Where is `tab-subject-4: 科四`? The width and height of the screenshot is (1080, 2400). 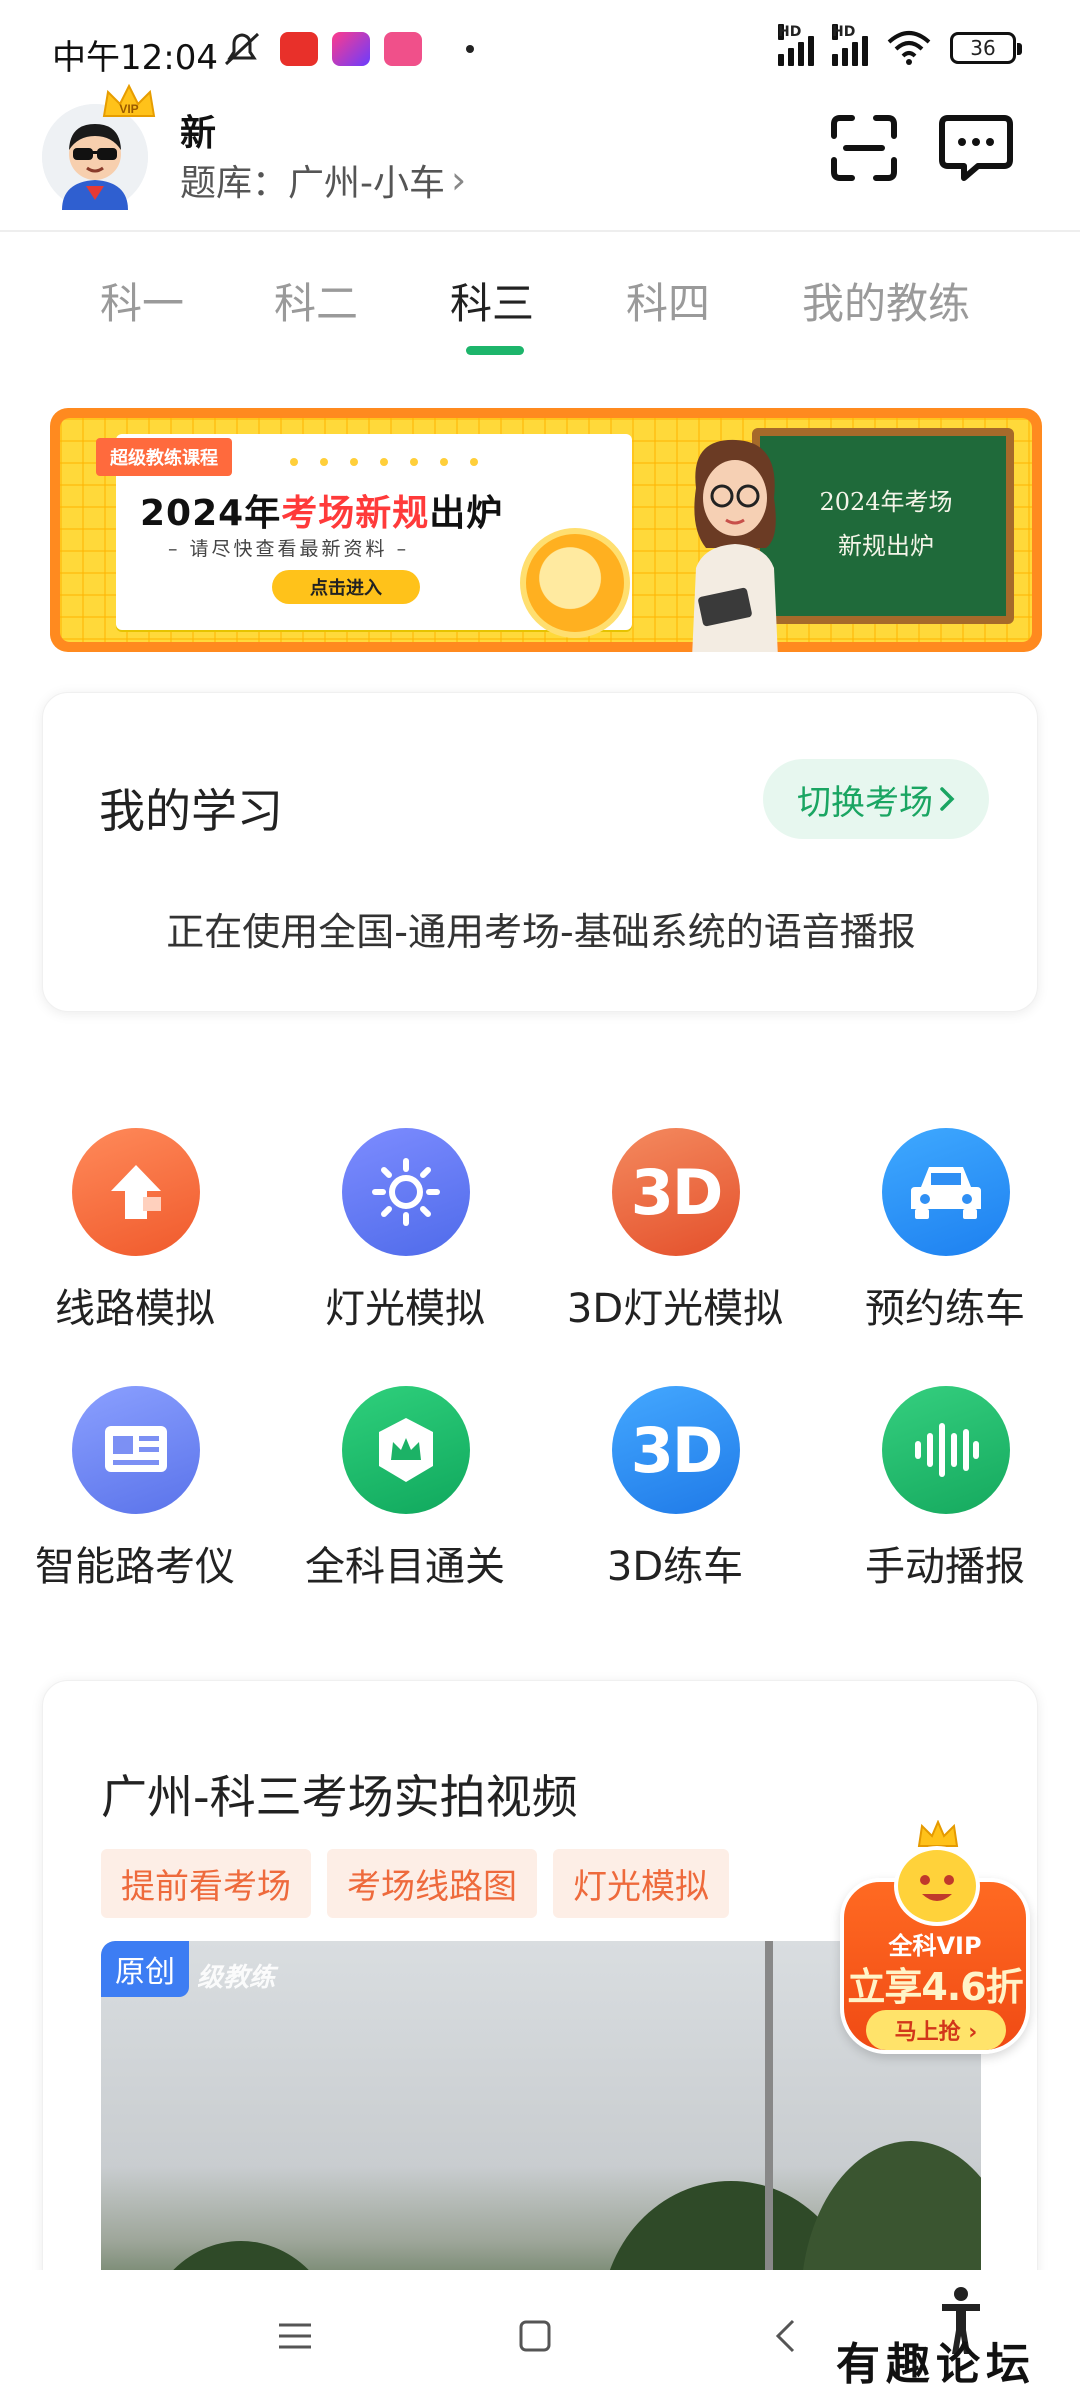
tab-subject-4: 科四 is located at coordinates (668, 300).